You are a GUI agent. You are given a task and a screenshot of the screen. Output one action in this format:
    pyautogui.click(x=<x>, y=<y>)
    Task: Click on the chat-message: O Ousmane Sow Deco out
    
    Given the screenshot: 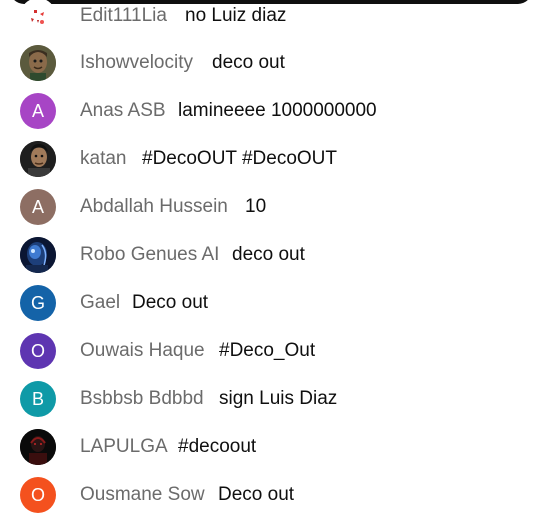 What is the action you would take?
    pyautogui.click(x=270, y=496)
    